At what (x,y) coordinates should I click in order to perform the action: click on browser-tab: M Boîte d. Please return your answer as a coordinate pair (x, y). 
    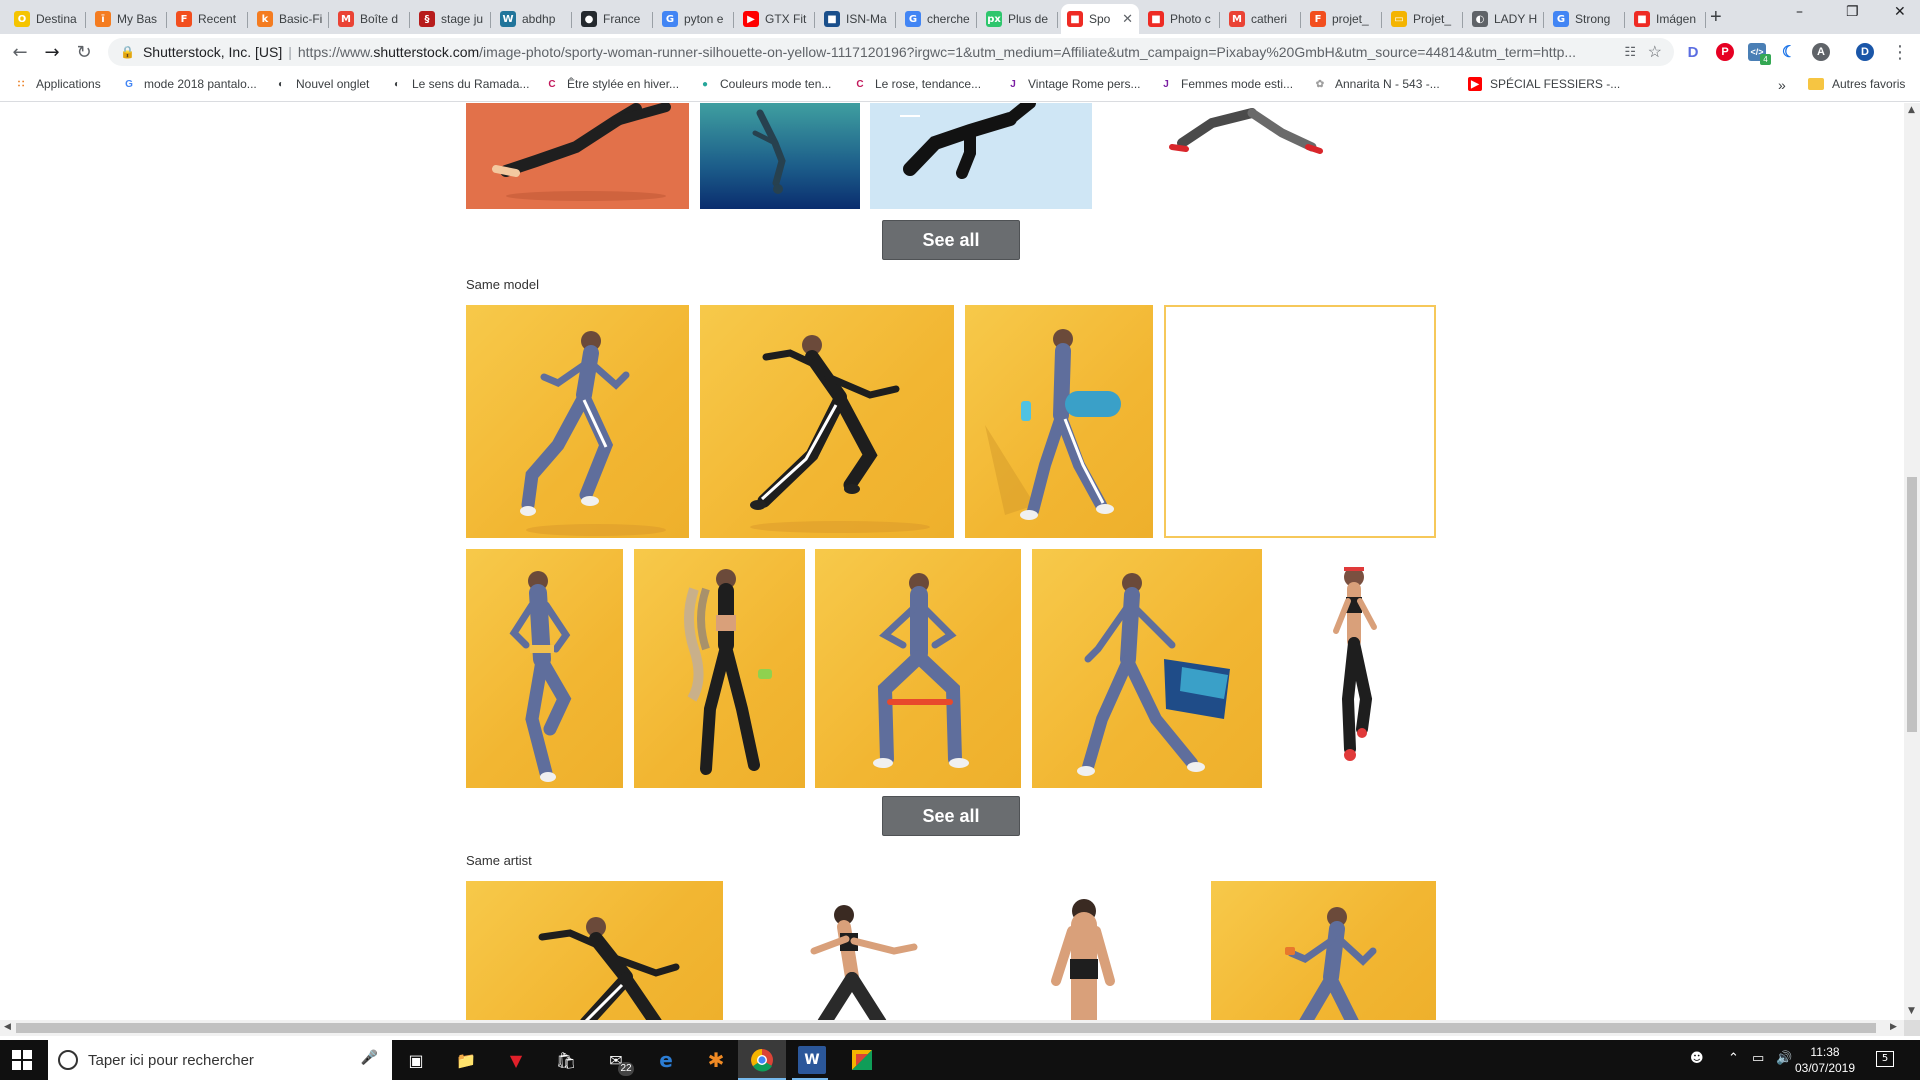
    Looking at the image, I should click on (371, 19).